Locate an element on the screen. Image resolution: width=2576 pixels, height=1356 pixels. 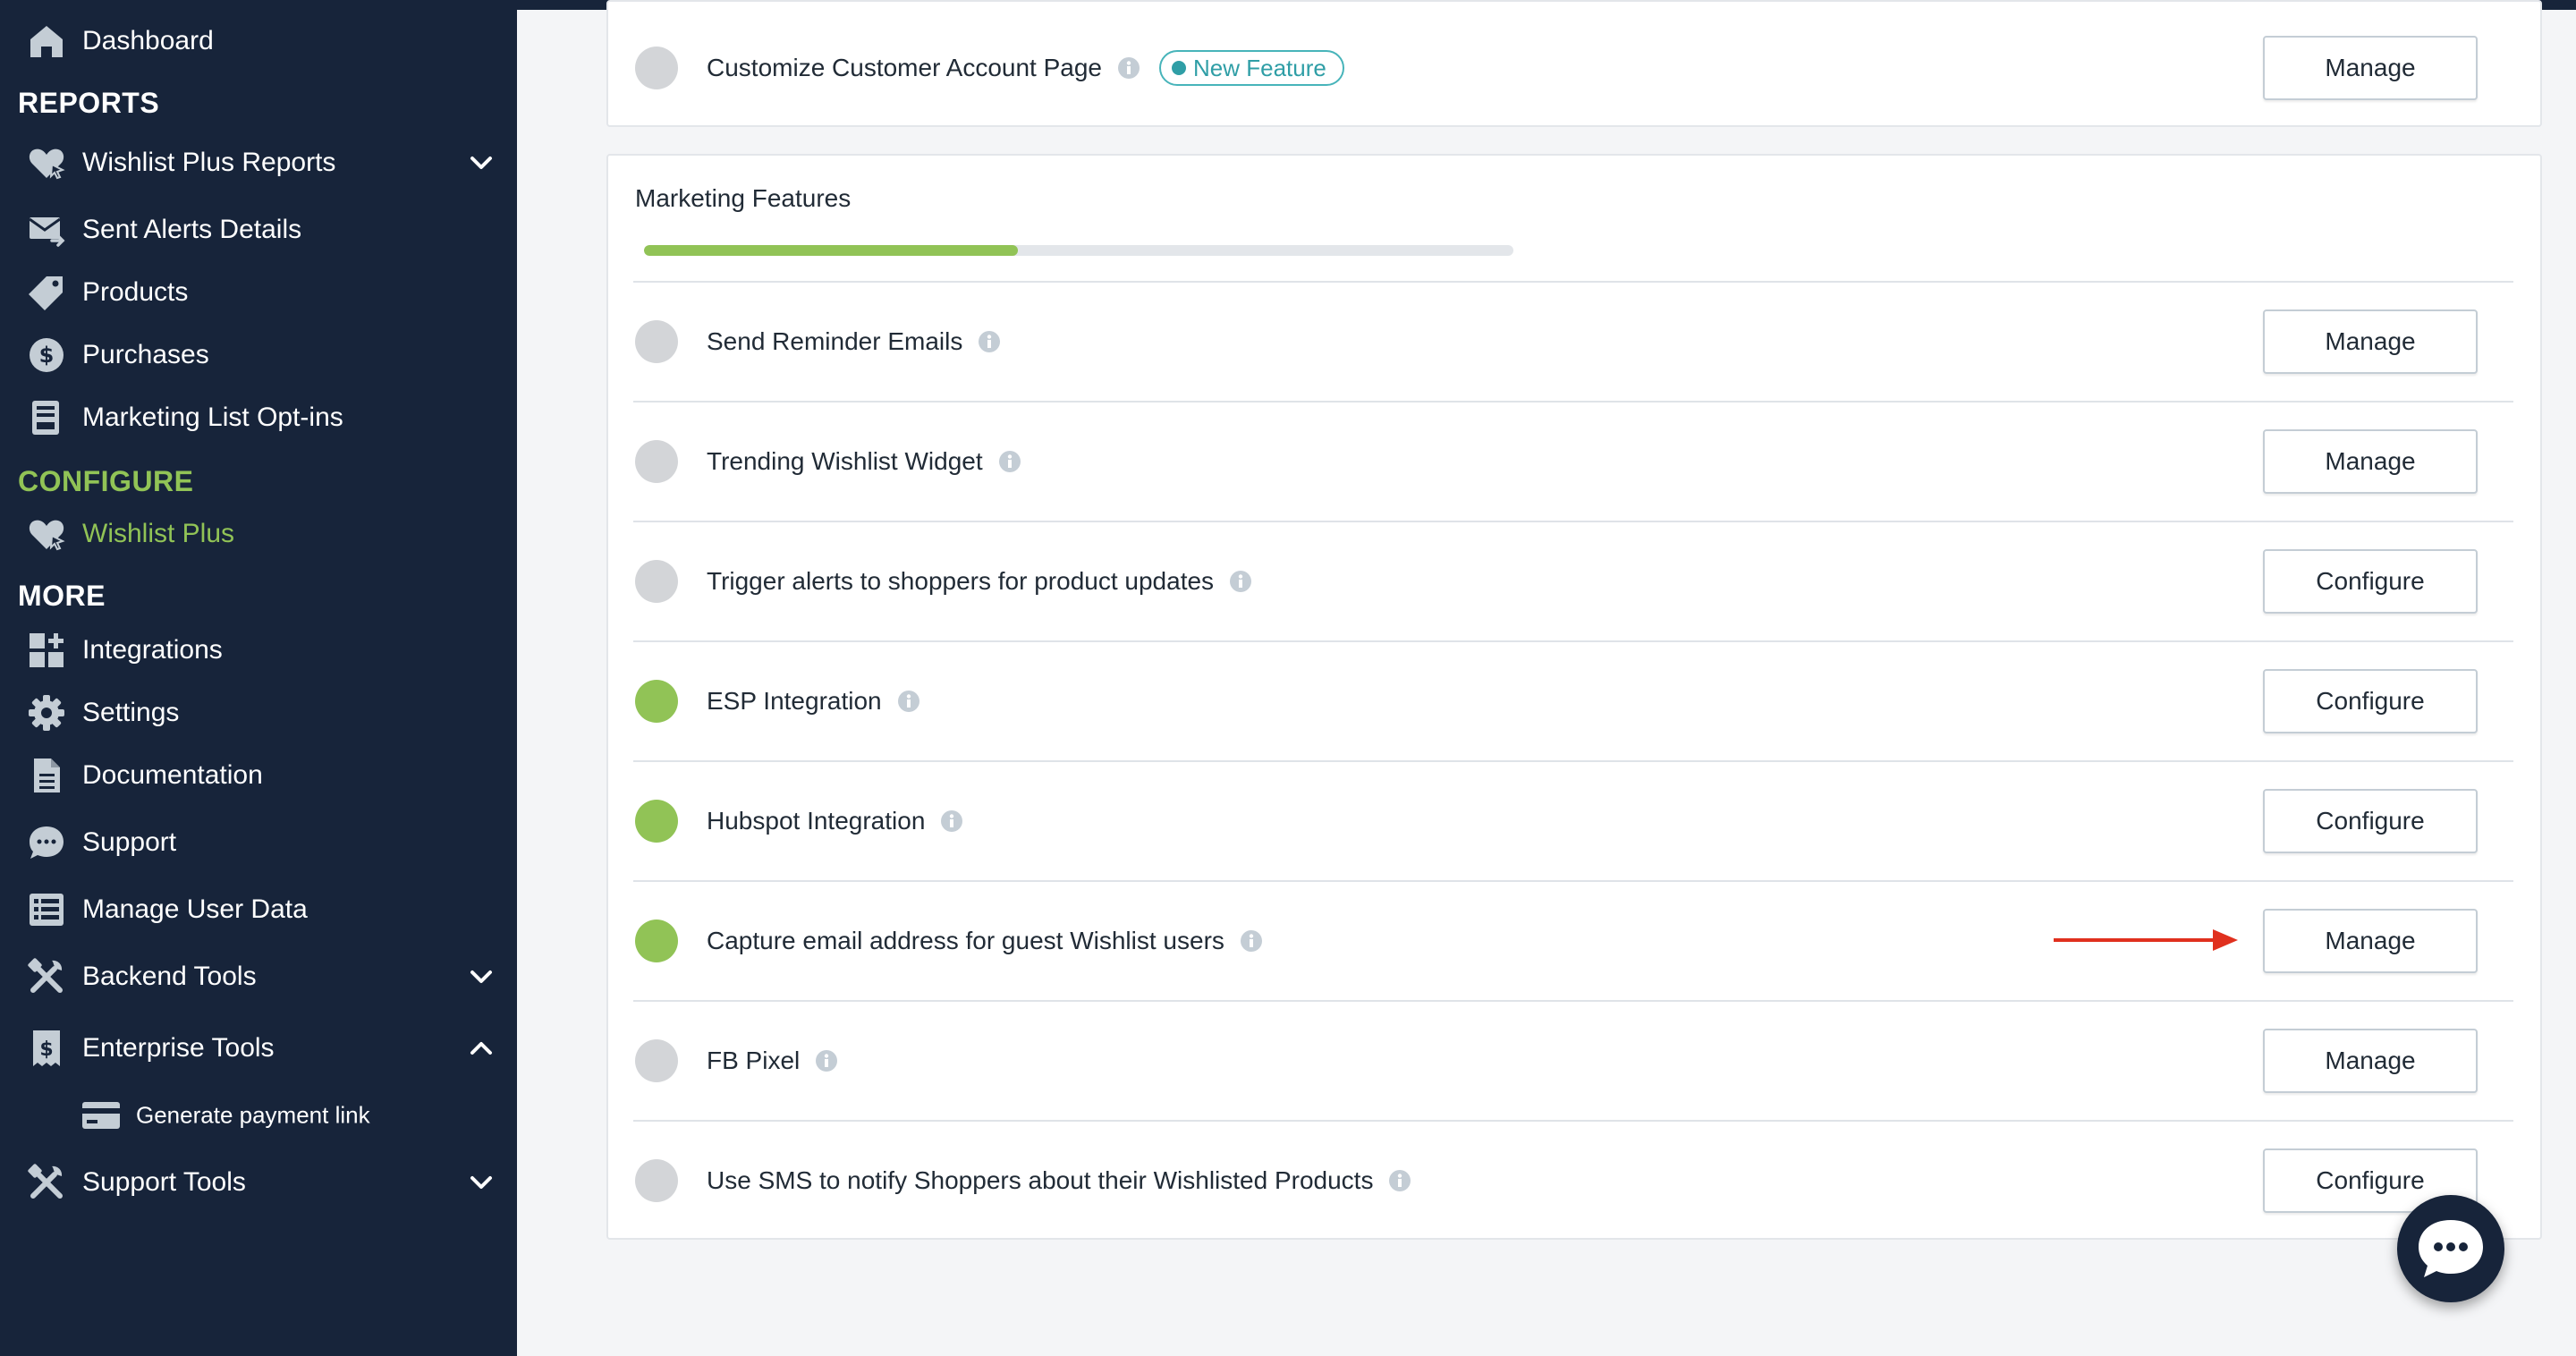
reports-section-header: REPORTS is located at coordinates (89, 103).